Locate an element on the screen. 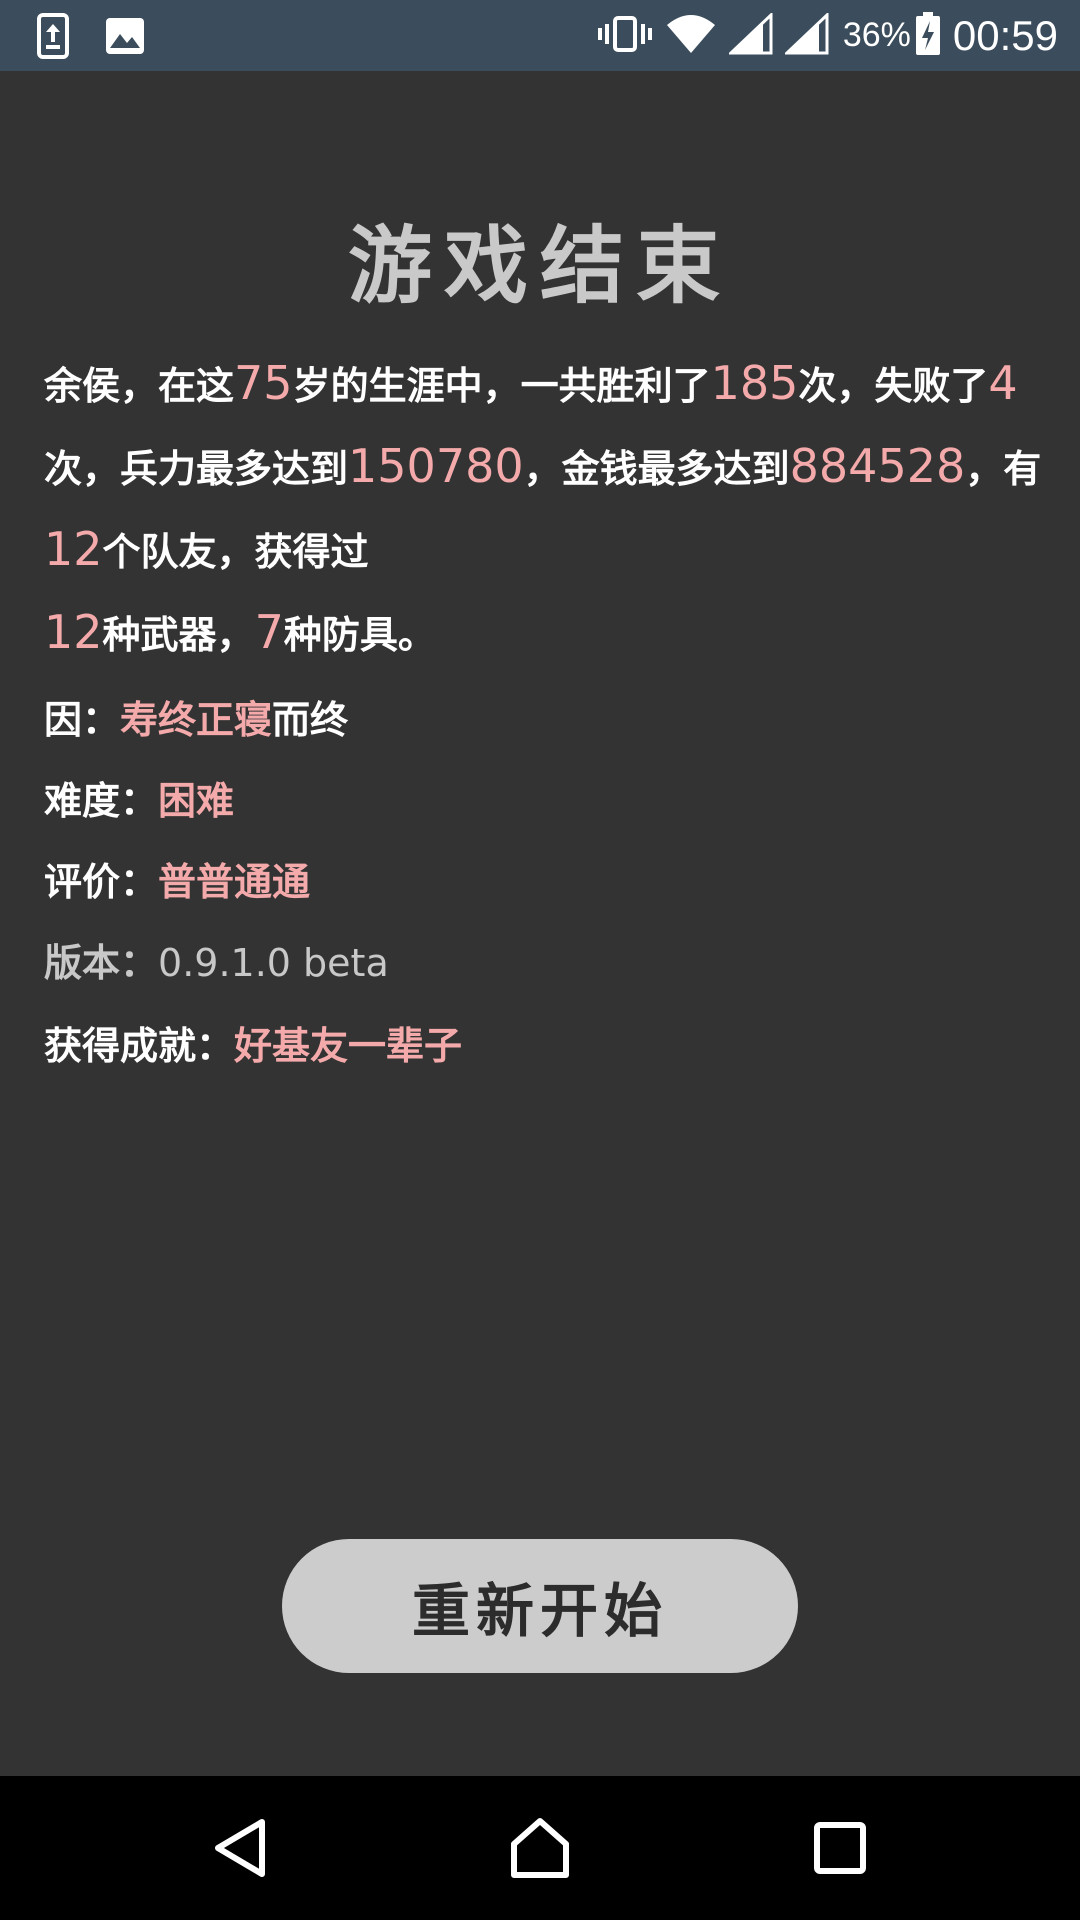  achievement-value: 好基友一辈子 is located at coordinates (348, 1045).